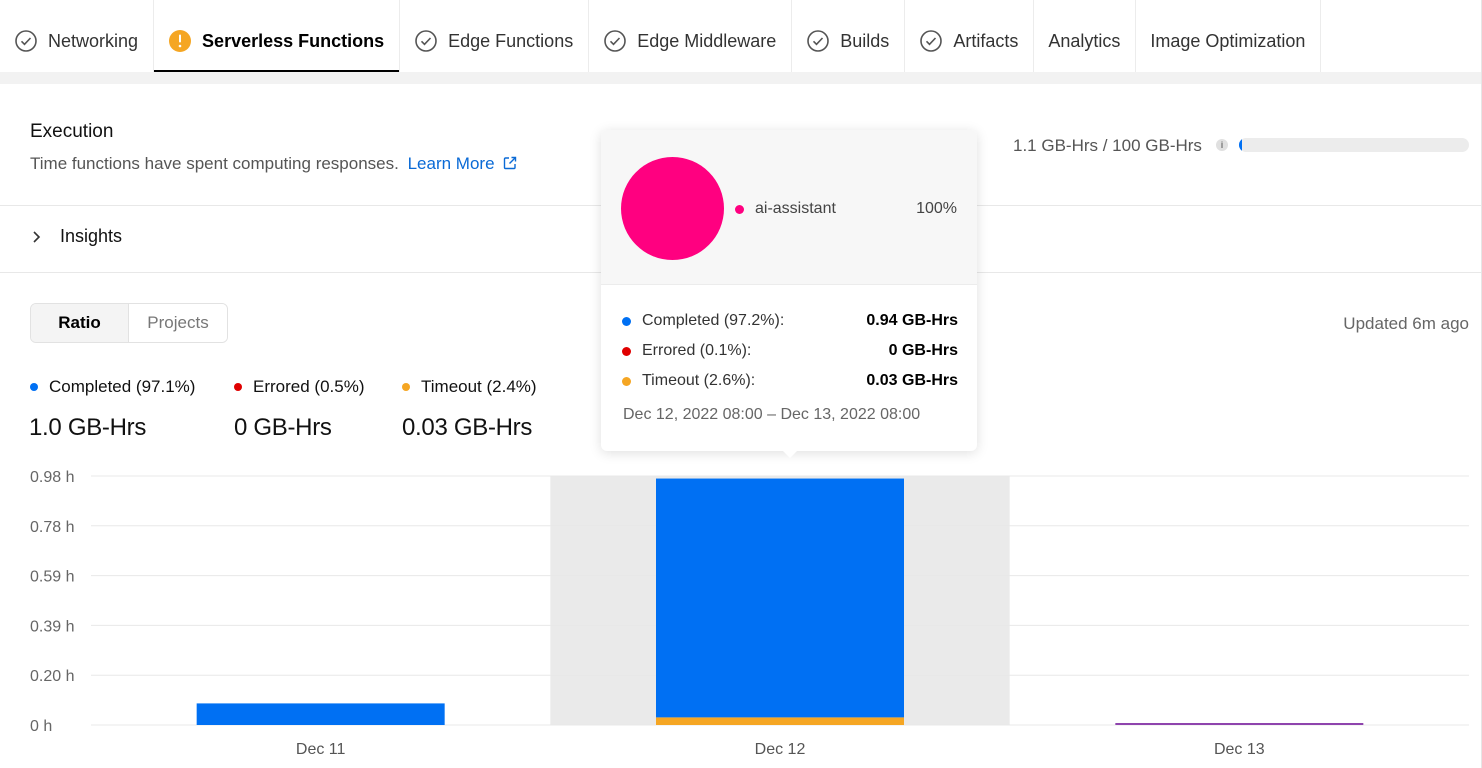  What do you see at coordinates (52, 626) in the screenshot?
I see `y-tick-label: 0.39 h` at bounding box center [52, 626].